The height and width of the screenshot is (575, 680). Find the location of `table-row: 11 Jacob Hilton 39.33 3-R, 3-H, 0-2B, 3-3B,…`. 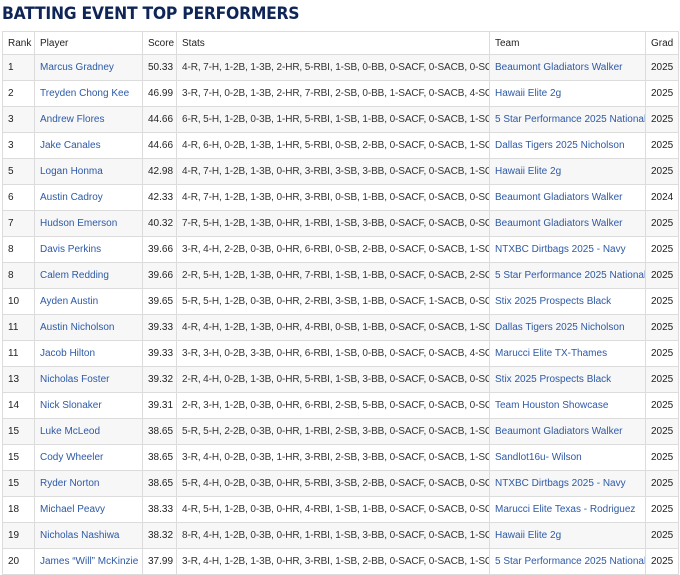

table-row: 11 Jacob Hilton 39.33 3-R, 3-H, 0-2B, 3-3B,… is located at coordinates (340, 353).